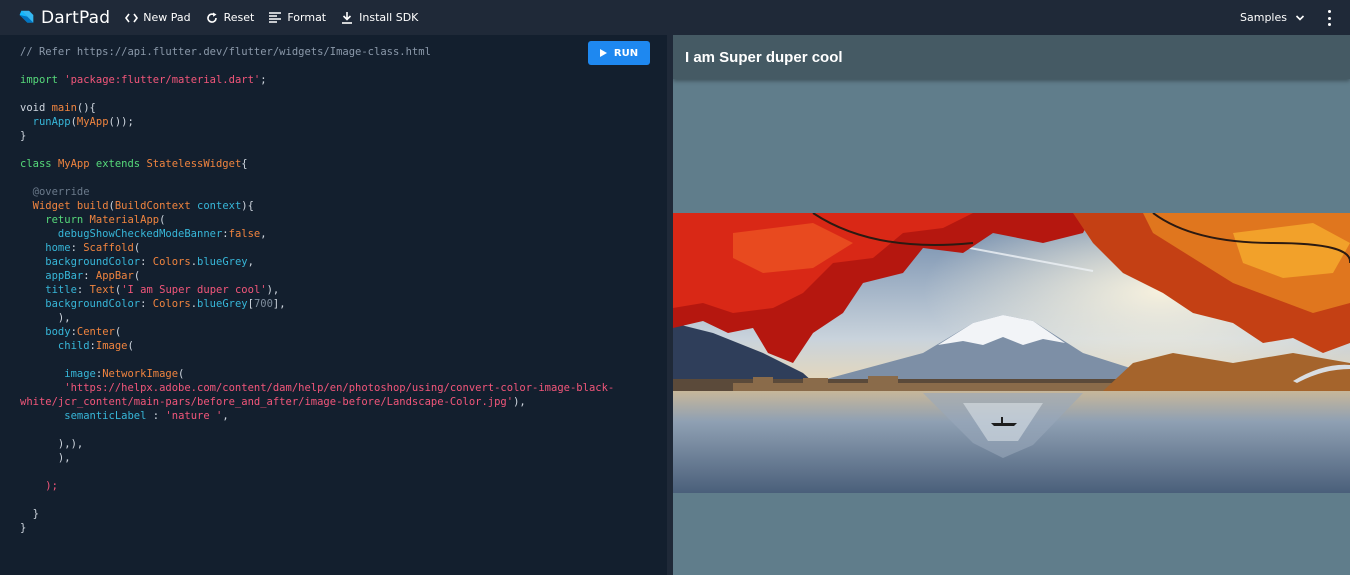 This screenshot has width=1350, height=575. What do you see at coordinates (279, 304) in the screenshot?
I see `code-token: ],` at bounding box center [279, 304].